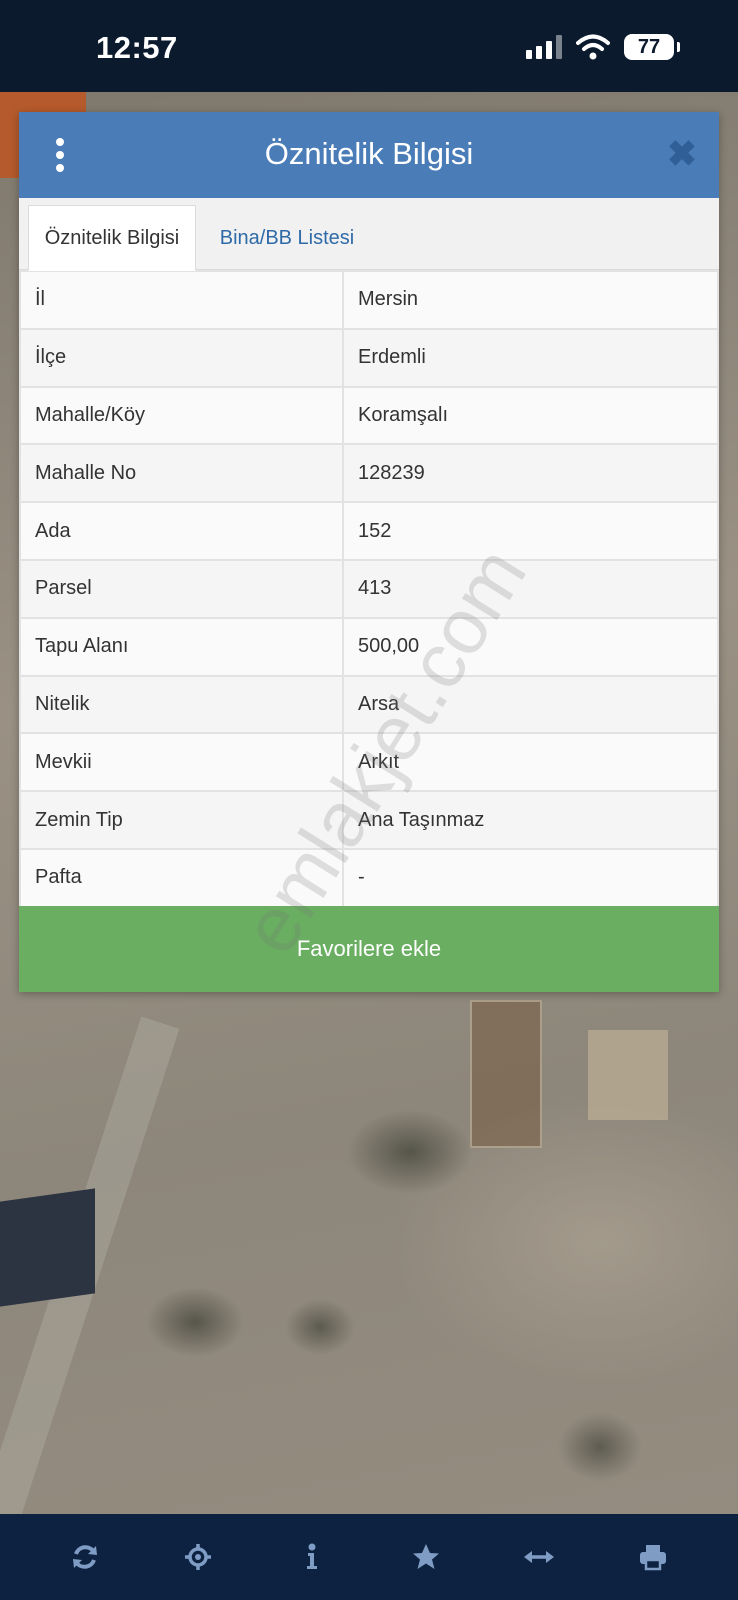 Image resolution: width=738 pixels, height=1600 pixels. What do you see at coordinates (112, 238) in the screenshot?
I see `tab-attribute-info: Öznitelik Bilgisi` at bounding box center [112, 238].